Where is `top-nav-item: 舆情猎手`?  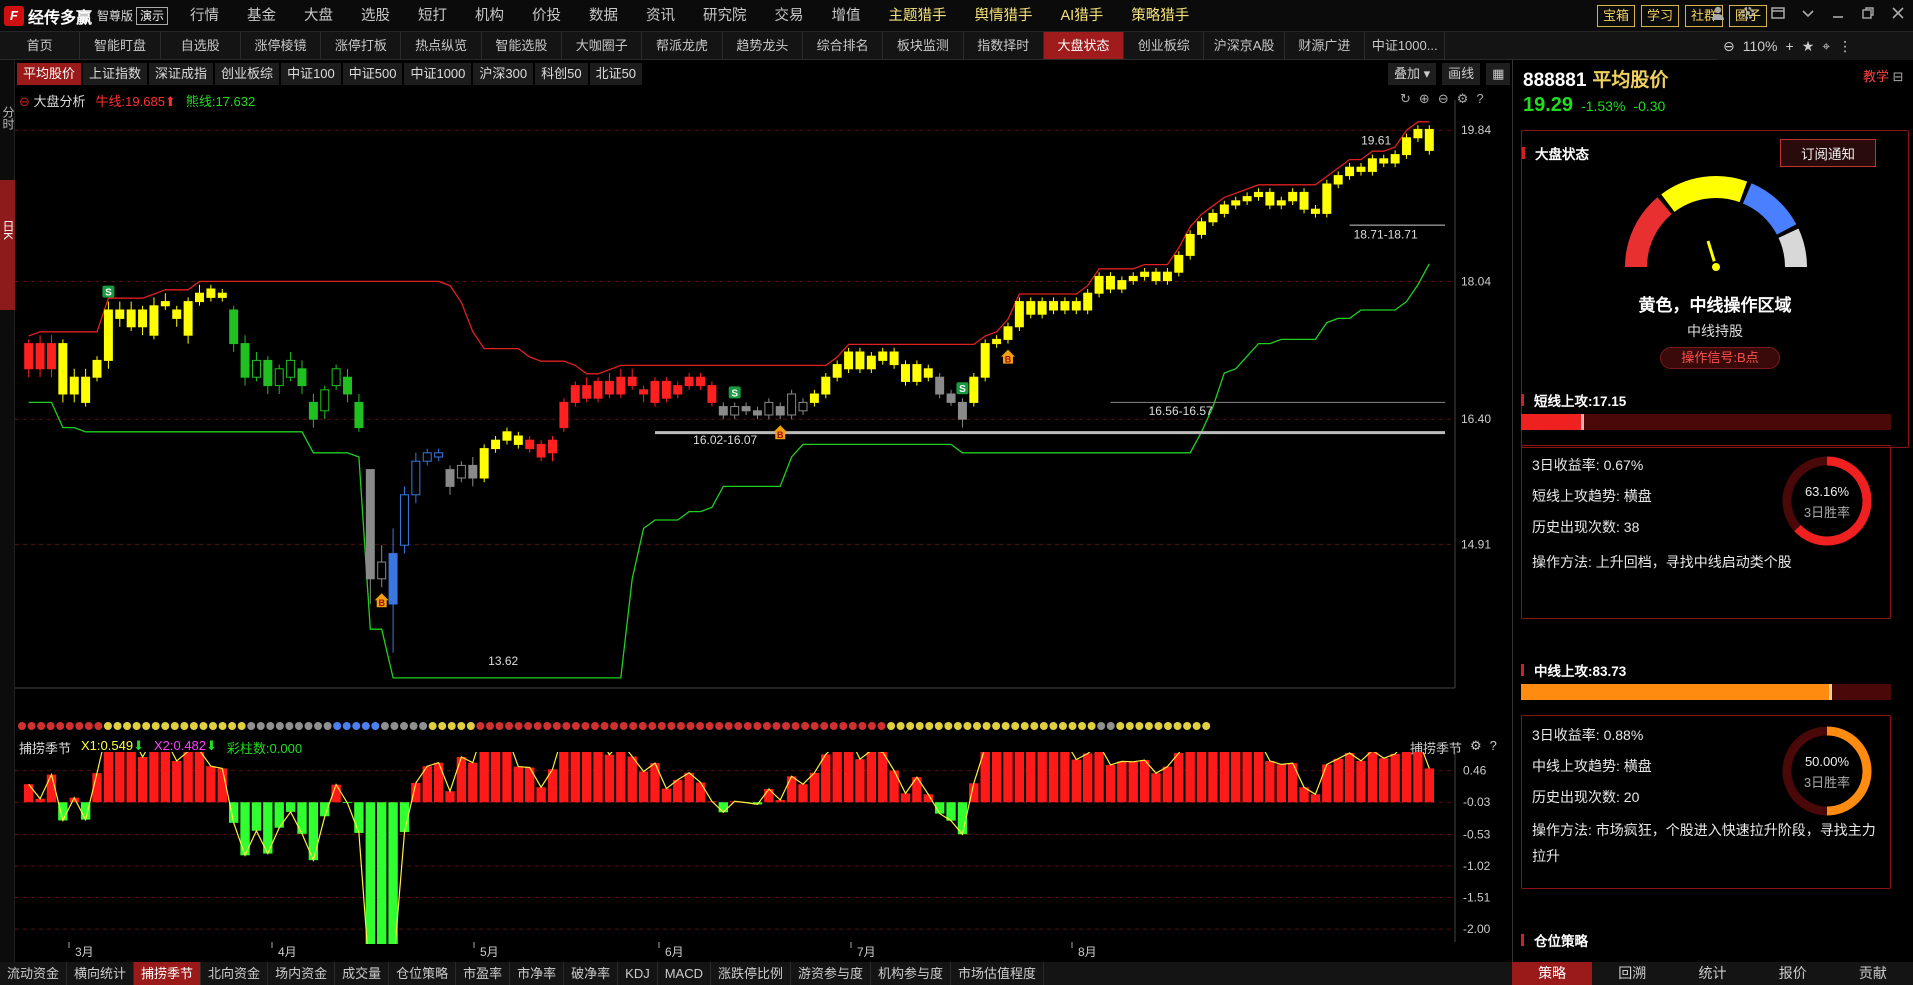
top-nav-item: 舆情猎手 is located at coordinates (1004, 16).